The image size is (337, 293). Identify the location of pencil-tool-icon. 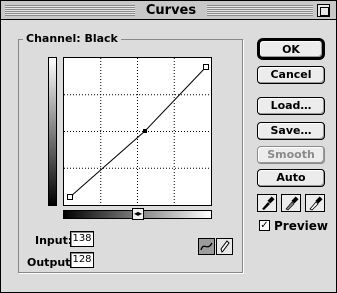
(224, 246).